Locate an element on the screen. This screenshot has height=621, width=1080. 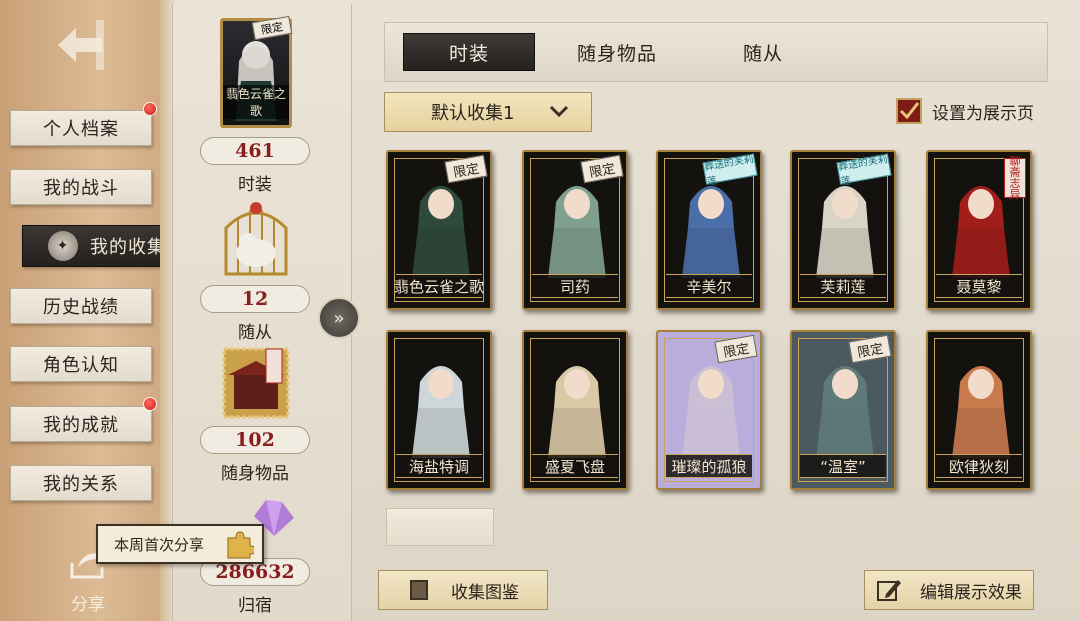
collection-guide-label: 收集图鉴 is located at coordinates (485, 592).